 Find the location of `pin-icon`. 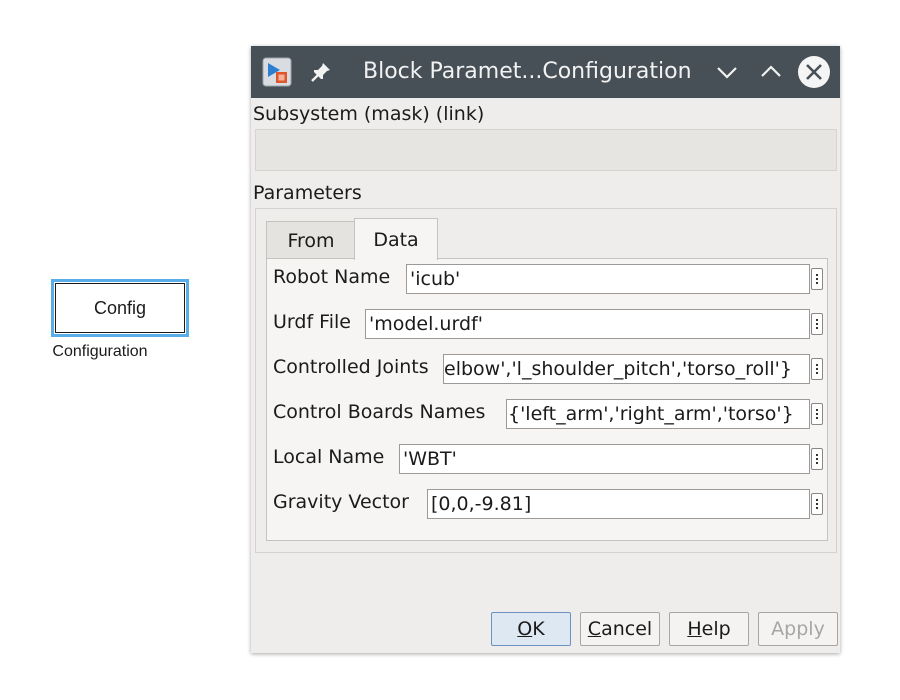

pin-icon is located at coordinates (321, 72).